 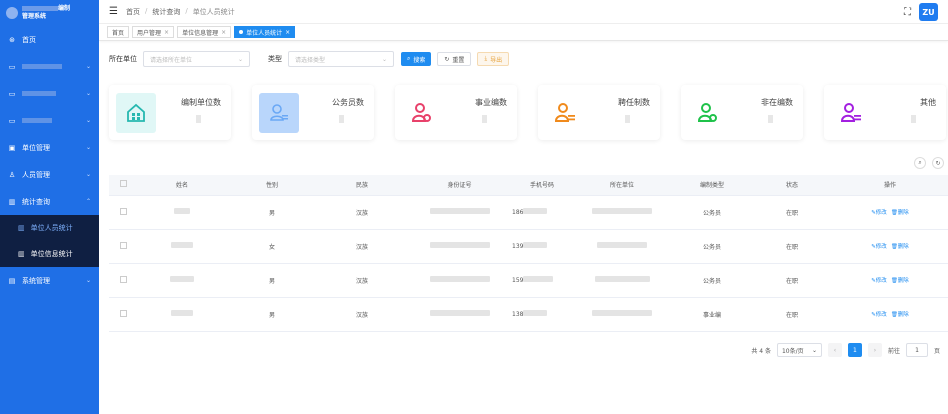 What do you see at coordinates (416, 59) in the screenshot?
I see `search-button: ⌕ 搜索` at bounding box center [416, 59].